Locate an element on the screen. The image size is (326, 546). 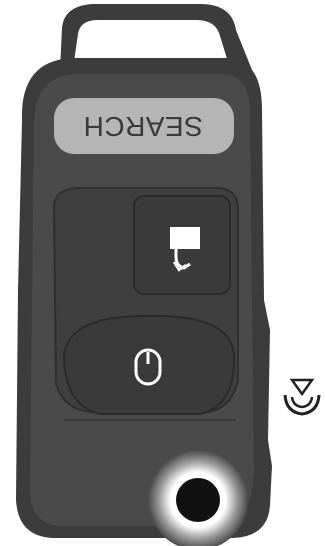
mouse-button is located at coordinates (149, 365).